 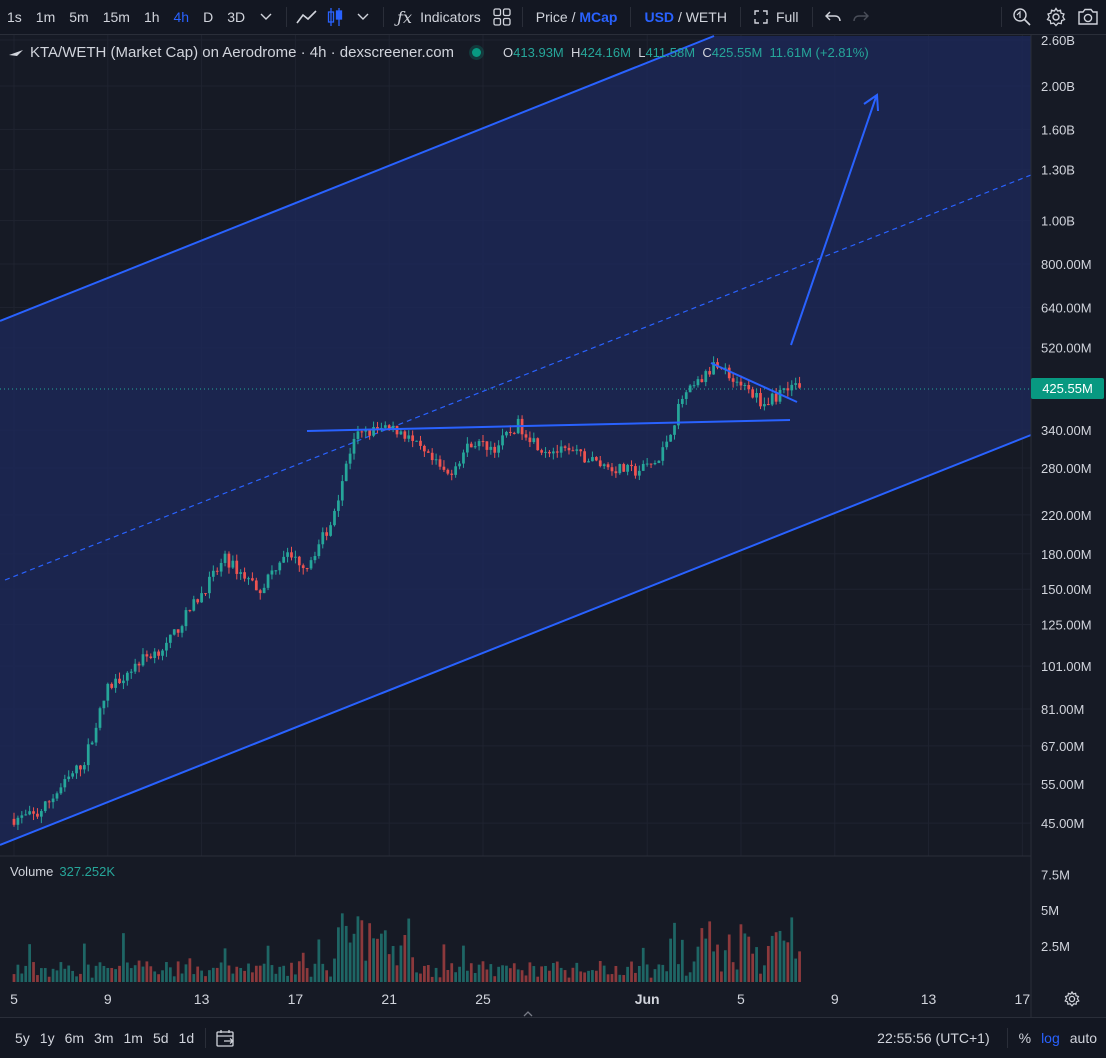 What do you see at coordinates (116, 17) in the screenshot?
I see `timeframe-15m: 15m` at bounding box center [116, 17].